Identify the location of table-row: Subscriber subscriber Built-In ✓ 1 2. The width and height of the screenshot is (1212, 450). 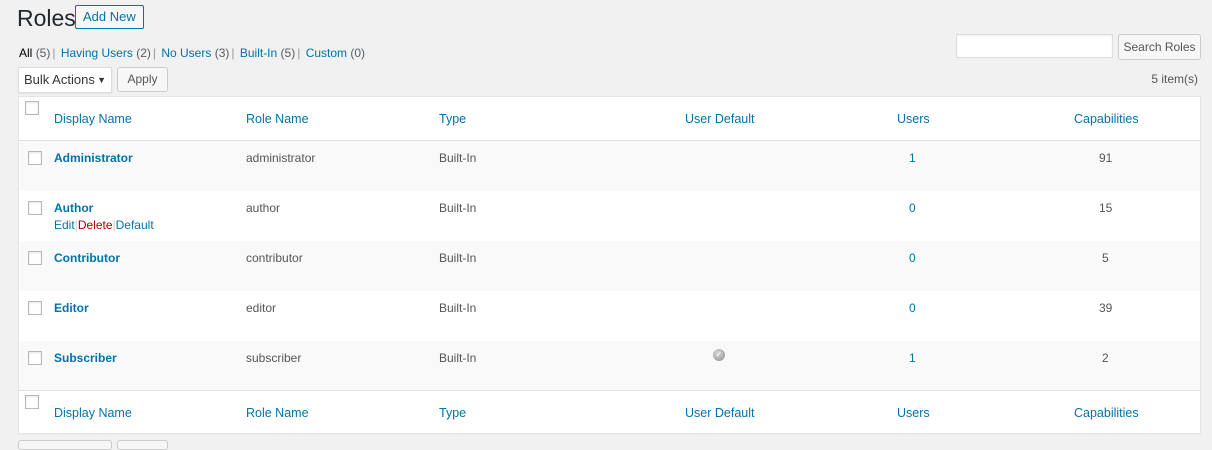
(609, 366).